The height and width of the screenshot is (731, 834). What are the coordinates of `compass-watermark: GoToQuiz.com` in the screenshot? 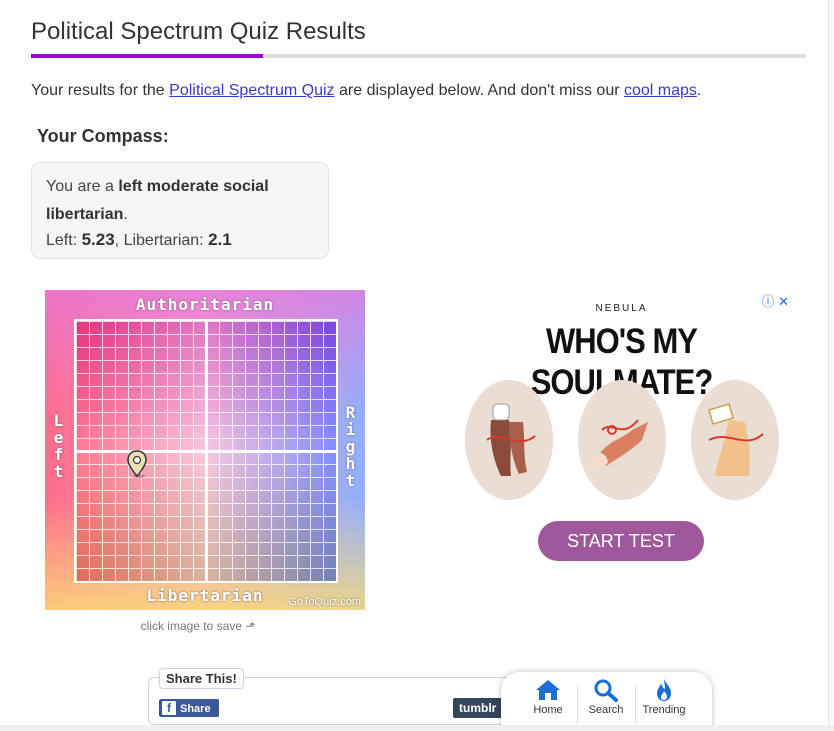 It's located at (324, 602).